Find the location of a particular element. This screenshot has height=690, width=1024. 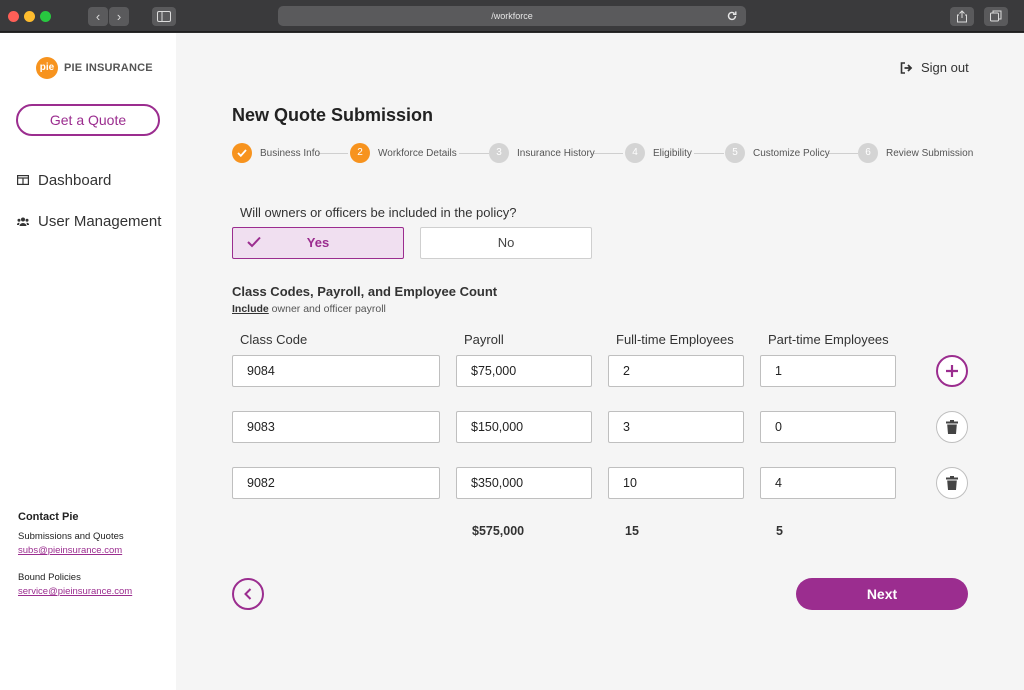

step-number: 3 is located at coordinates (499, 153).